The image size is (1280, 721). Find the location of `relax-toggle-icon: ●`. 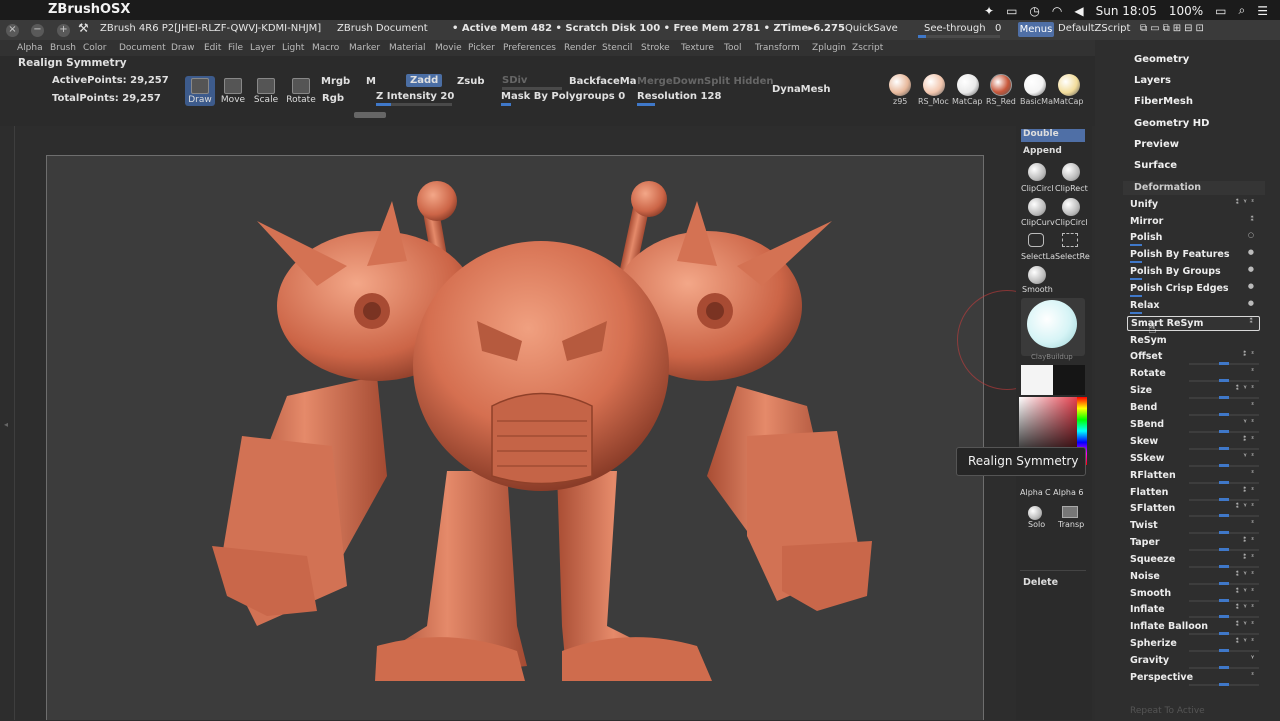

relax-toggle-icon: ● is located at coordinates (1251, 303).